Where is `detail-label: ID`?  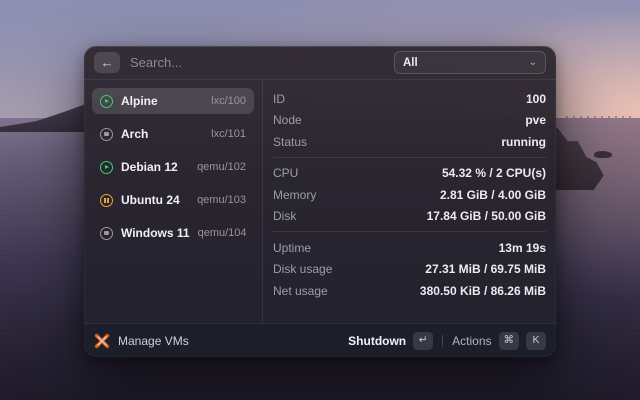 detail-label: ID is located at coordinates (279, 98).